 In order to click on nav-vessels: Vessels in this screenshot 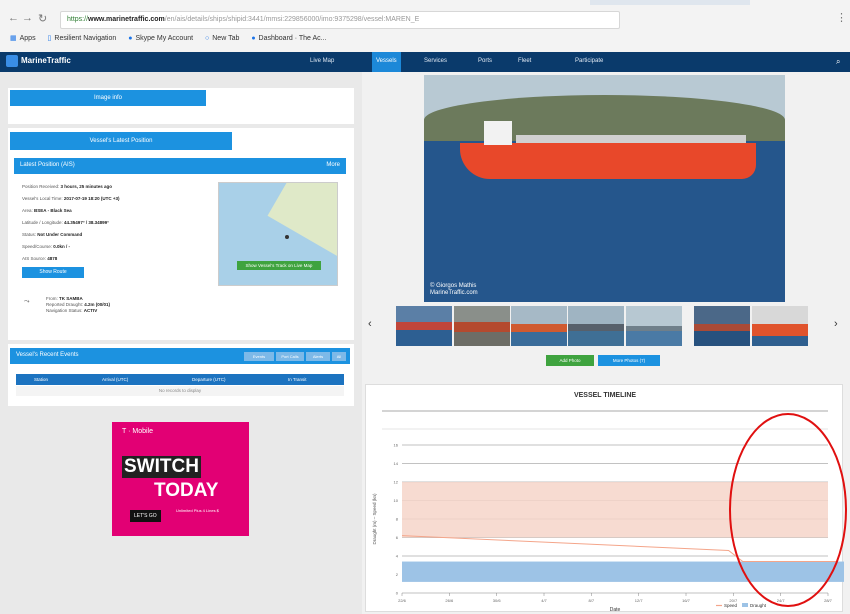, I will do `click(386, 62)`.